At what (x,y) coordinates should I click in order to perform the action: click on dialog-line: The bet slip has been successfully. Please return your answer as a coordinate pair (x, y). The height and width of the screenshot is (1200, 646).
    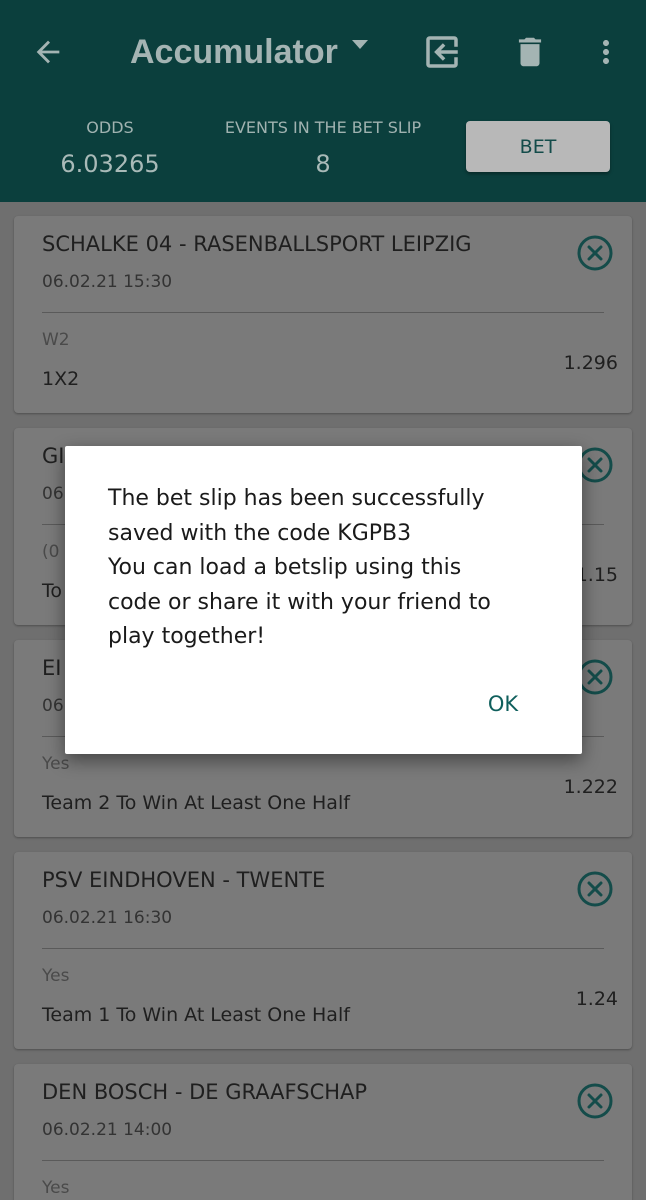
    Looking at the image, I should click on (296, 498).